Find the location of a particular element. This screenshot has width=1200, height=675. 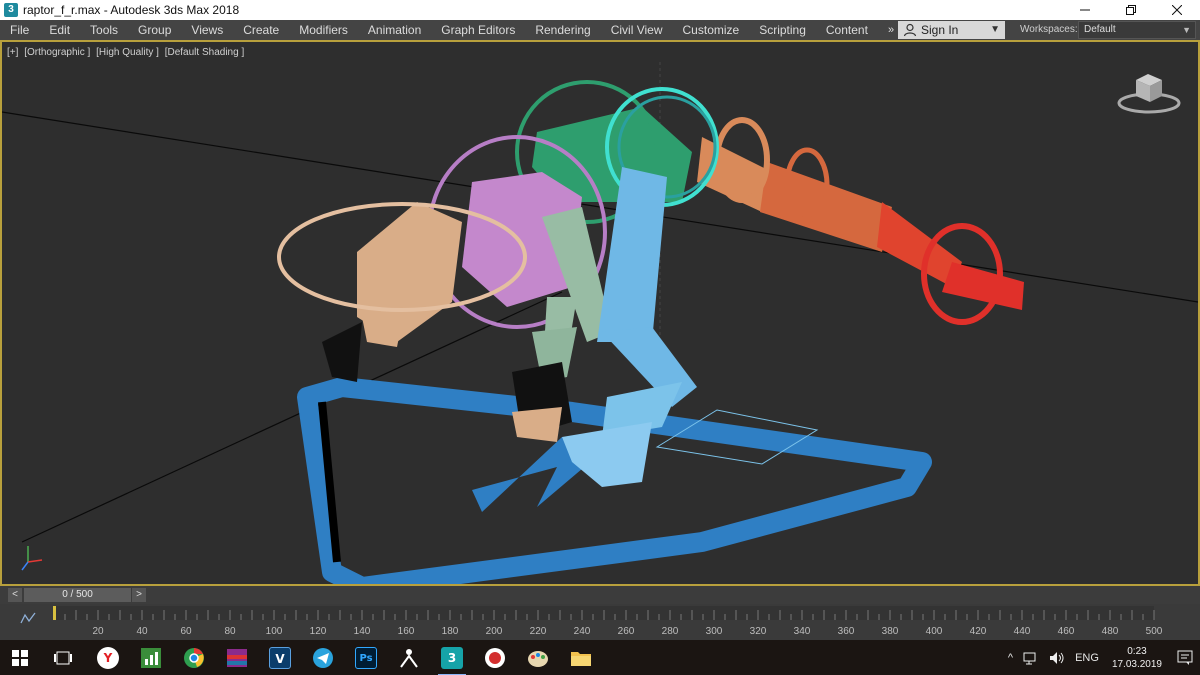

minimize-icon is located at coordinates (1085, 10).